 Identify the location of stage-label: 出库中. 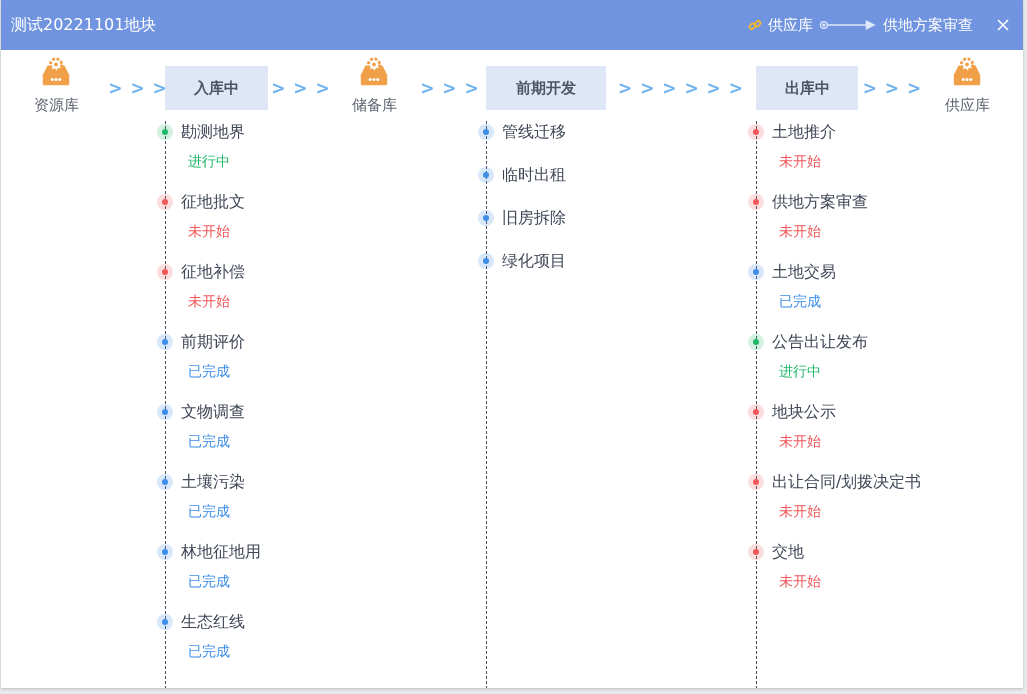
(807, 88).